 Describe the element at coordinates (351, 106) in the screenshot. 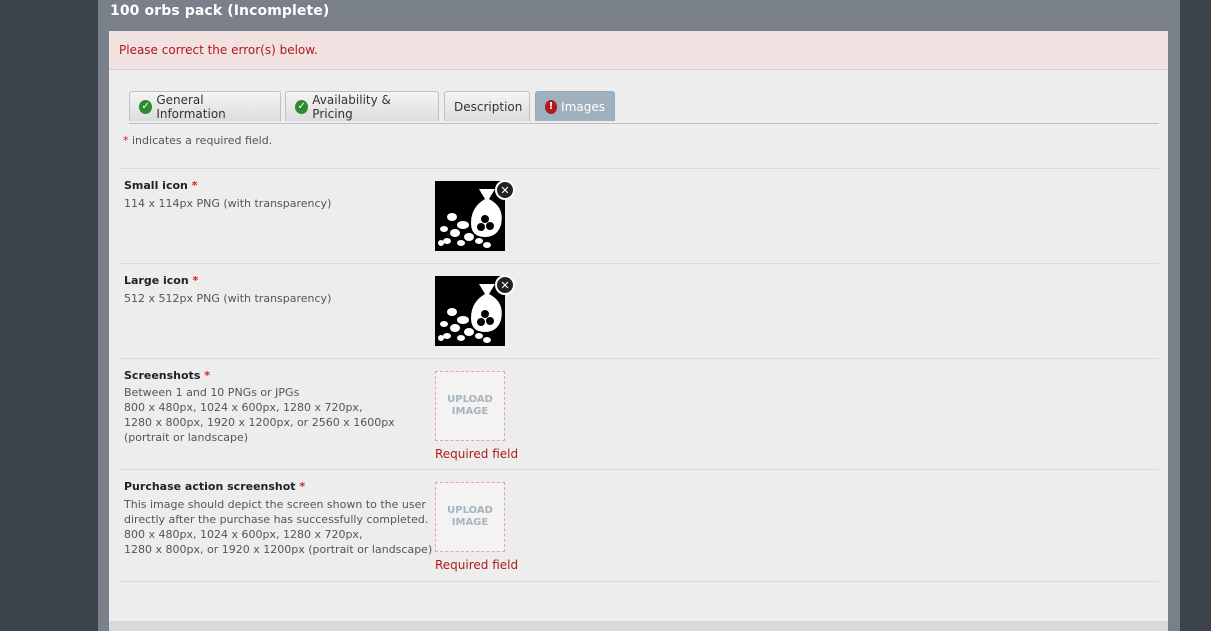

I see `tab-label: Availability & Pricing` at that location.